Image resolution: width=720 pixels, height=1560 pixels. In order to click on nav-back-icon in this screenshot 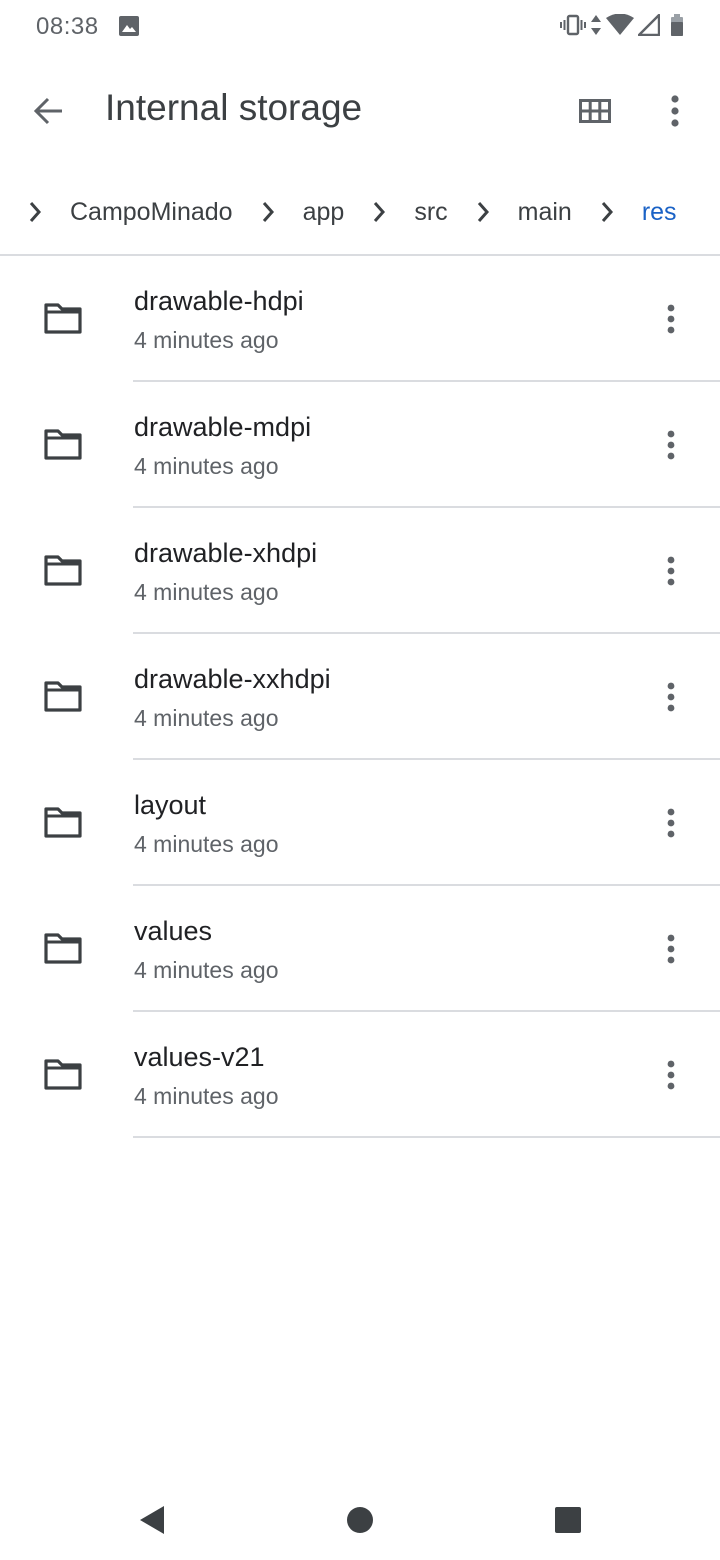, I will do `click(152, 1520)`.